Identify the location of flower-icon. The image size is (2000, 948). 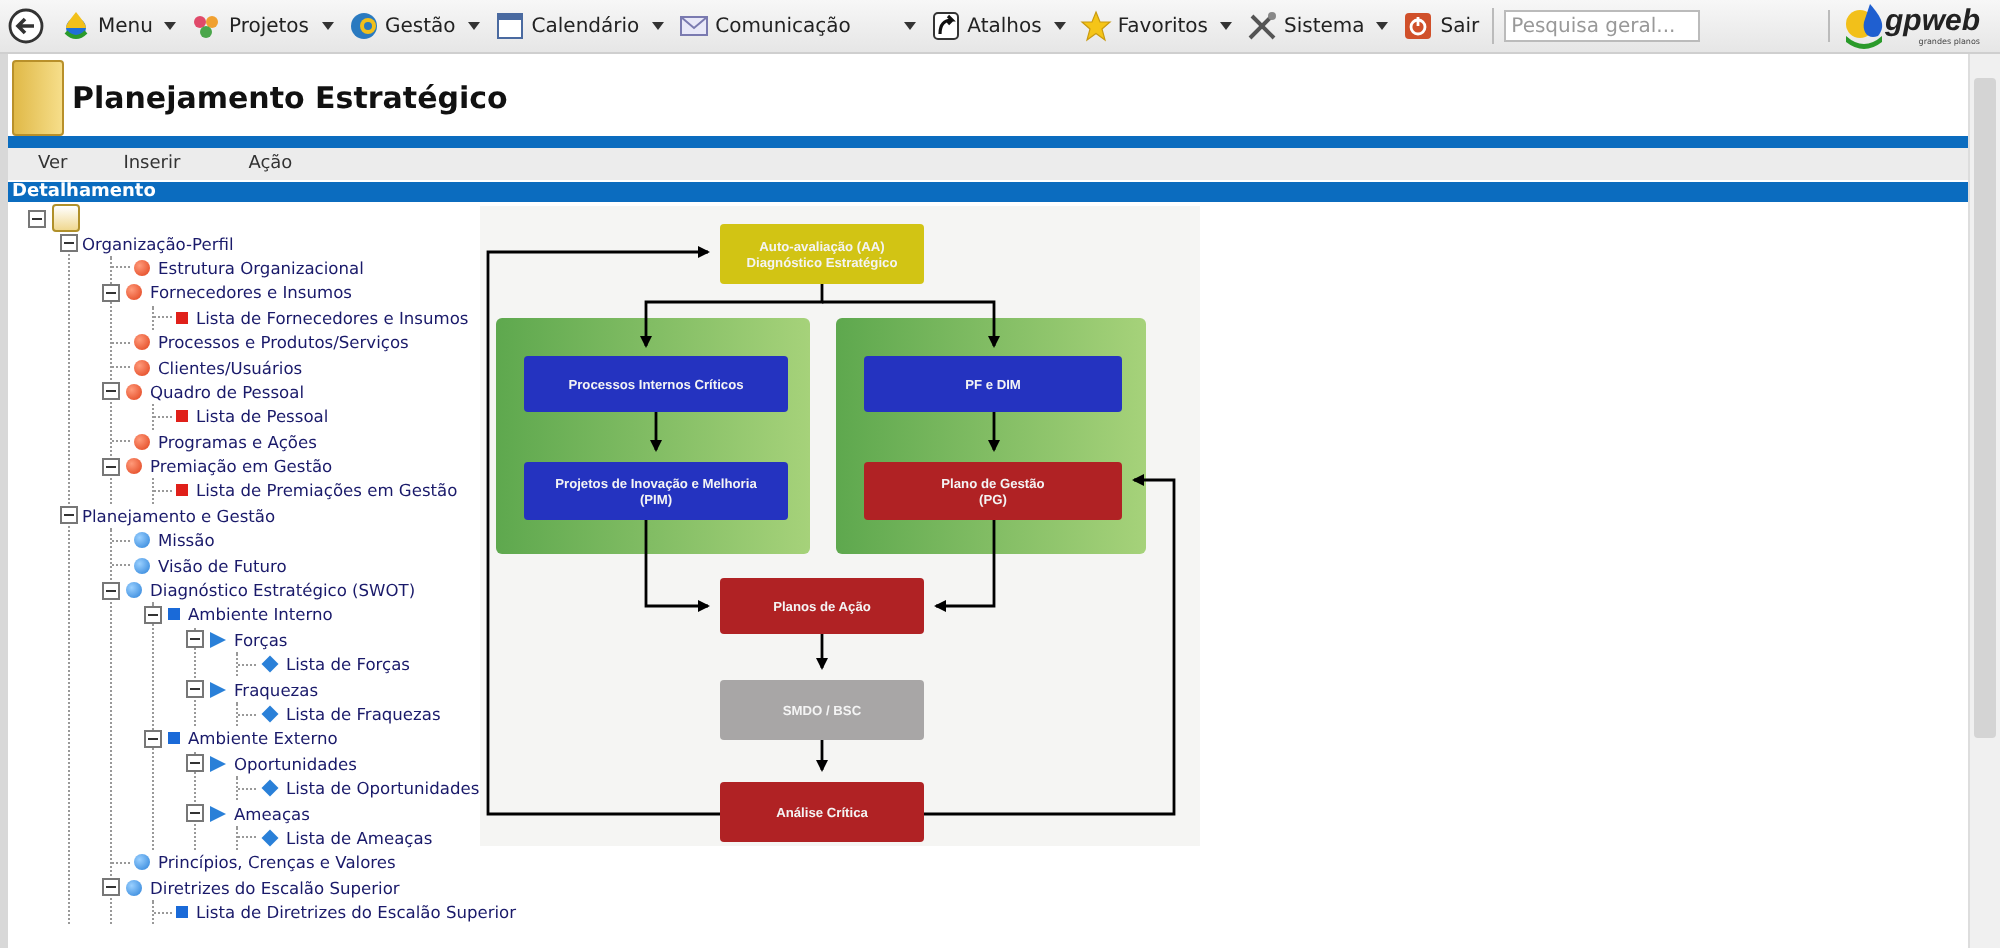
(206, 26).